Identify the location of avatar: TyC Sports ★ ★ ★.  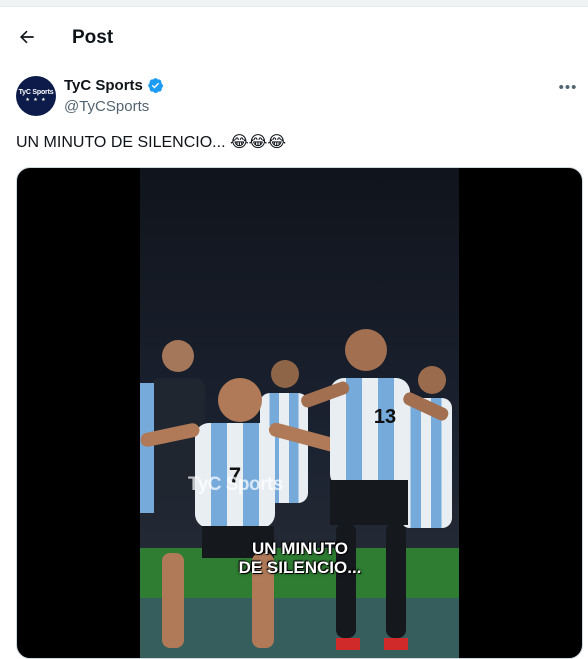
(36, 96).